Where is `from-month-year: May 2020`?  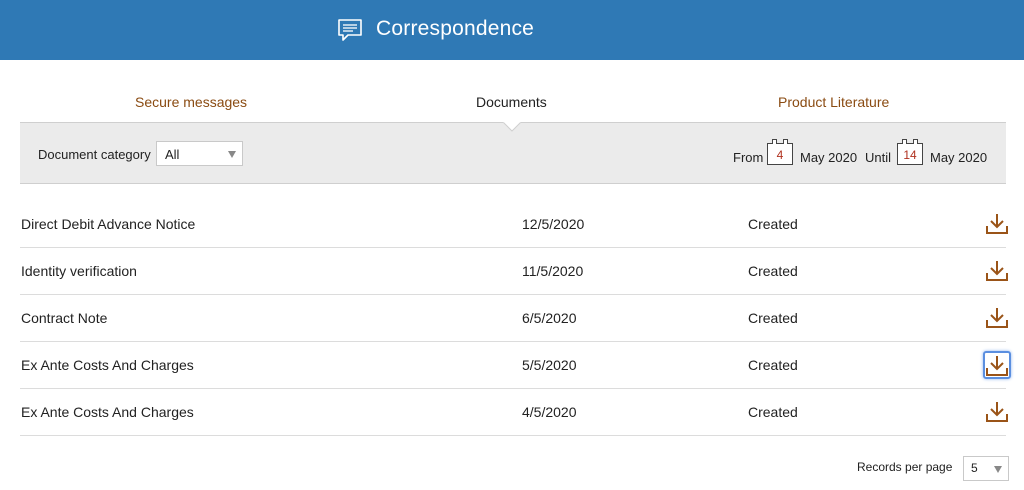 from-month-year: May 2020 is located at coordinates (829, 157).